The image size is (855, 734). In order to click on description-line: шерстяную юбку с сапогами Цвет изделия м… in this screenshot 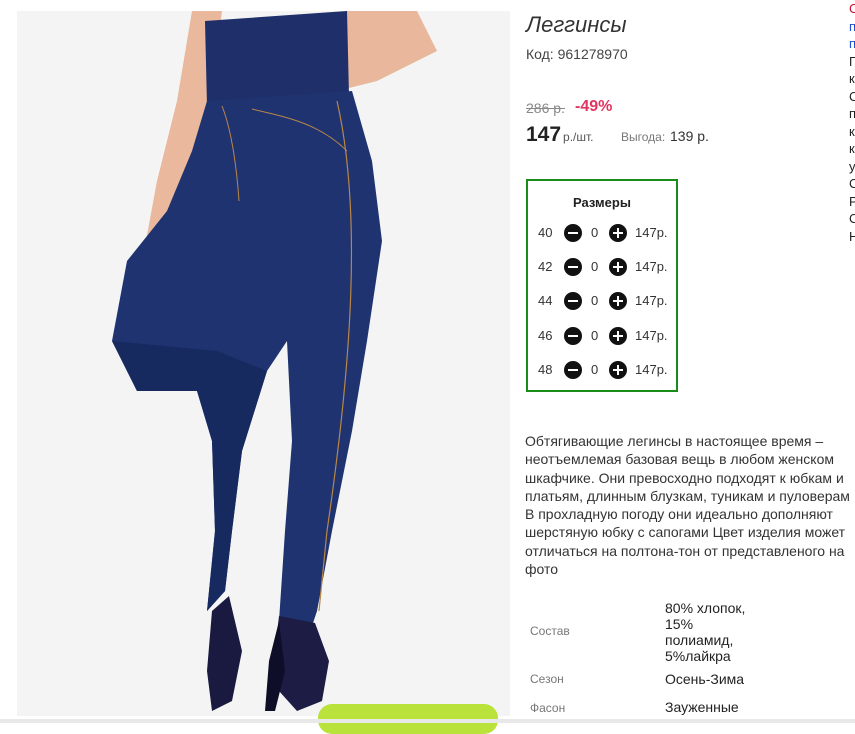, I will do `click(685, 532)`.